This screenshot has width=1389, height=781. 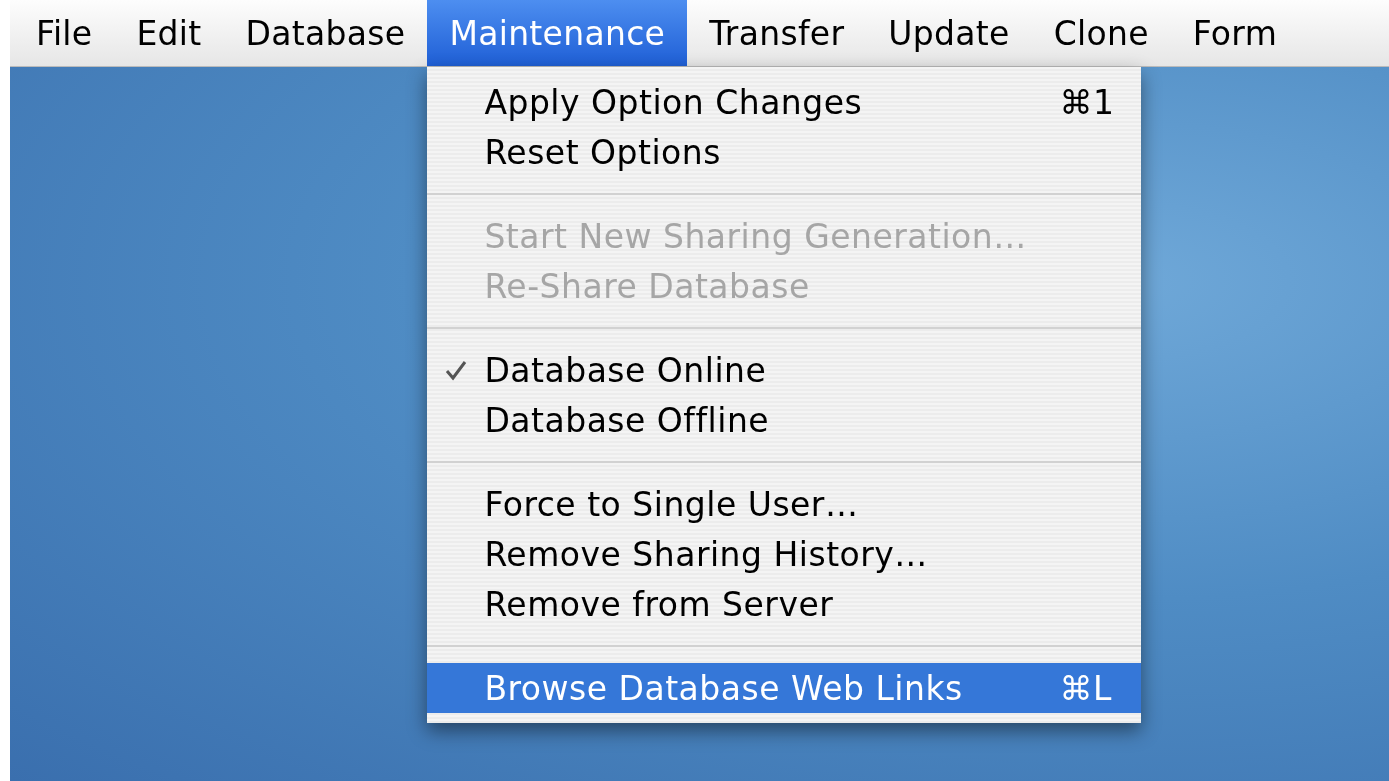 I want to click on menu-item: Database Offline, so click(x=784, y=420).